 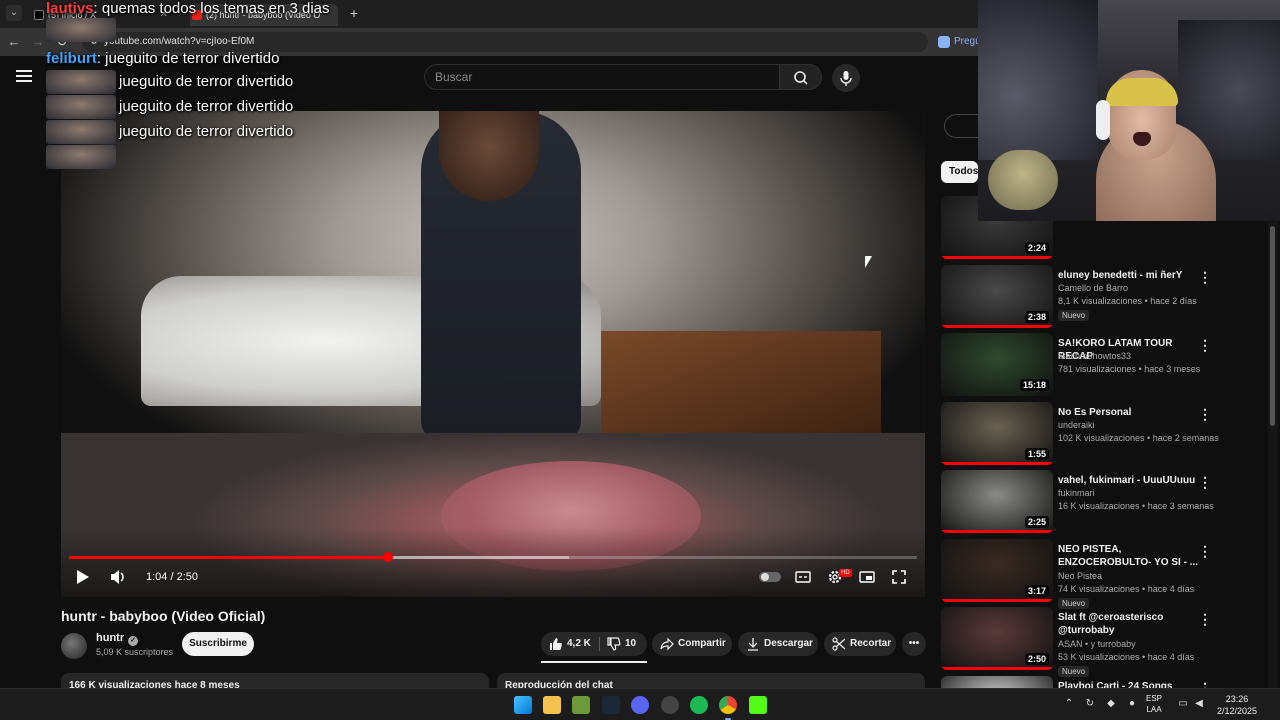 What do you see at coordinates (1069, 704) in the screenshot?
I see `chevron-up-icon: ⌃` at bounding box center [1069, 704].